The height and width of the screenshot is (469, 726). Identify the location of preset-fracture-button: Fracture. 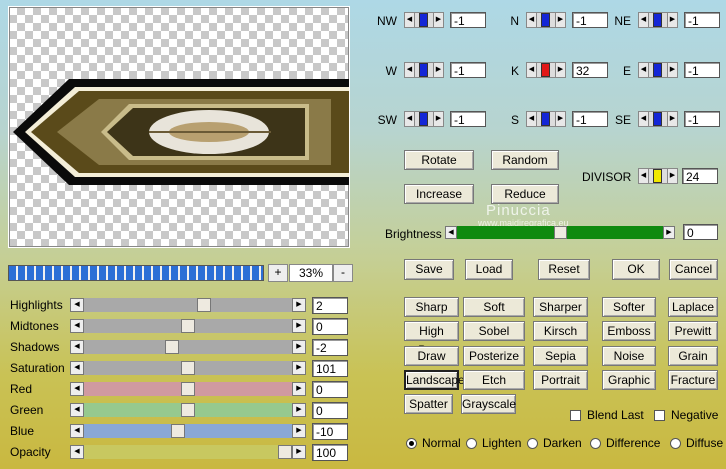
(693, 379).